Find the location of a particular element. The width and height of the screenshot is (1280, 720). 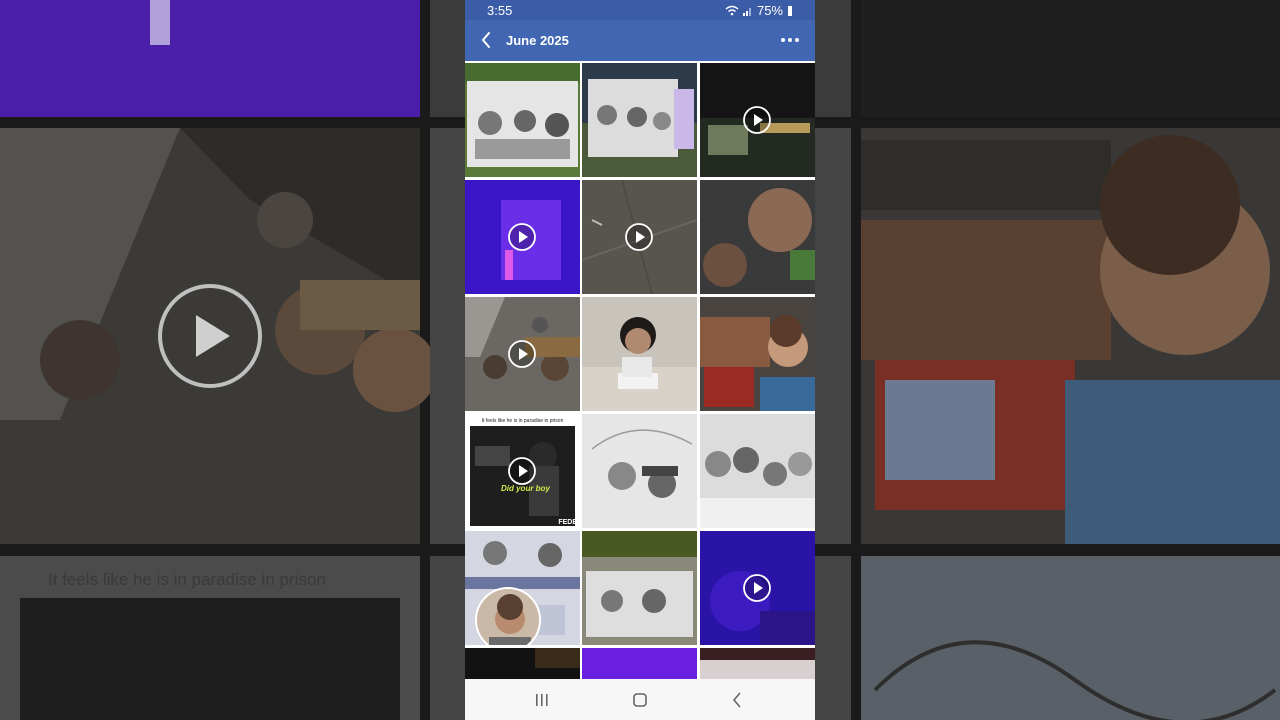

recent-apps-icon is located at coordinates (542, 700).